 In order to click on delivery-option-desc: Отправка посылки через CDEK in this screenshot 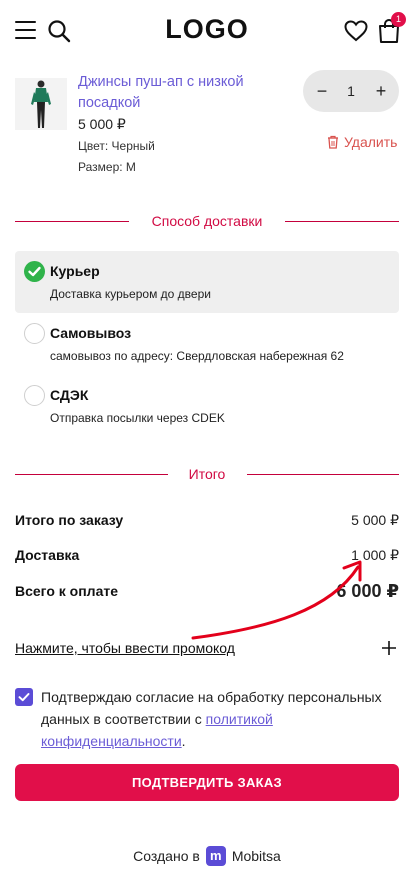, I will do `click(137, 418)`.